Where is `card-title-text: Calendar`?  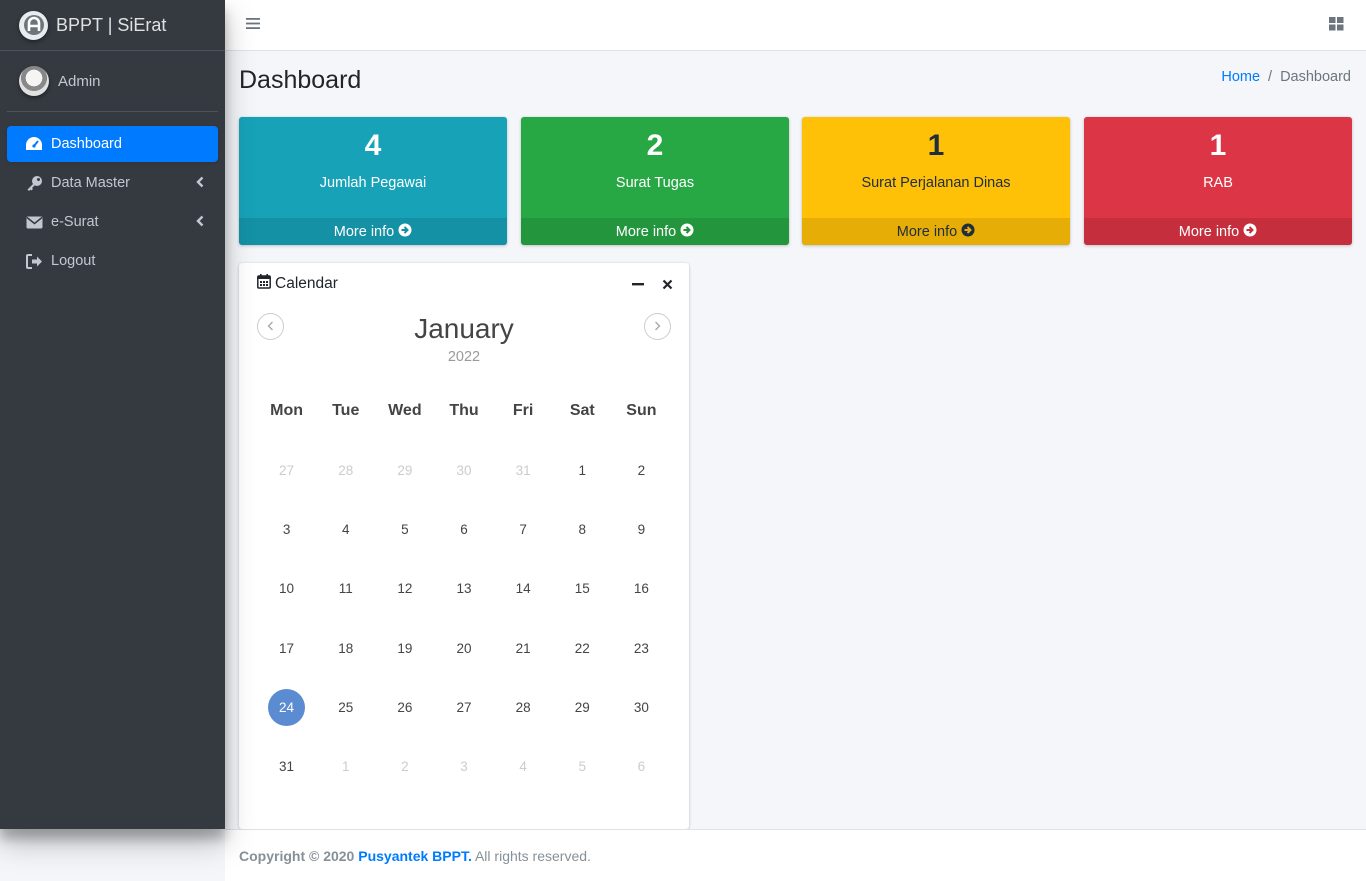
card-title-text: Calendar is located at coordinates (306, 283).